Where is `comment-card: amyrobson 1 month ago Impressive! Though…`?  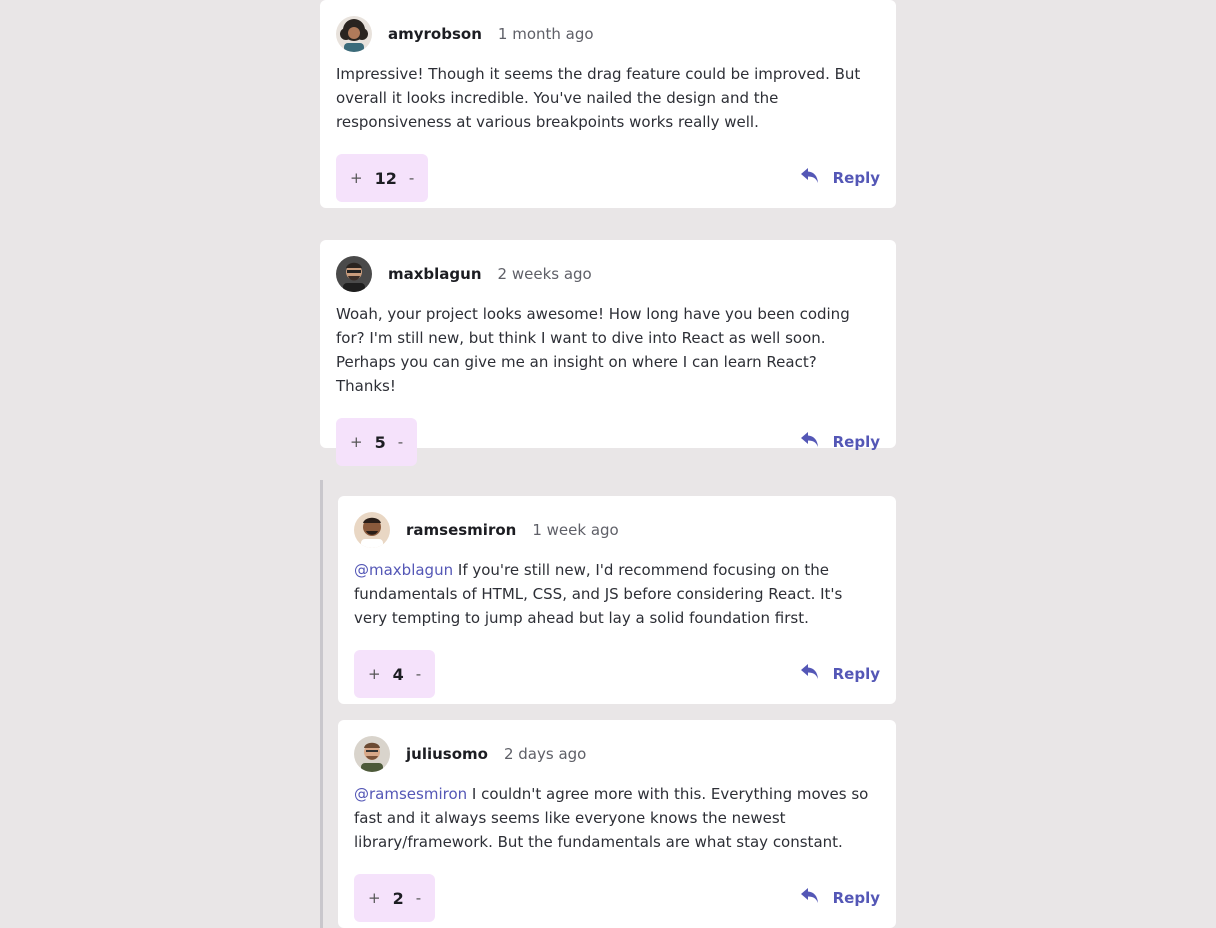
comment-card: amyrobson 1 month ago Impressive! Though… is located at coordinates (608, 104).